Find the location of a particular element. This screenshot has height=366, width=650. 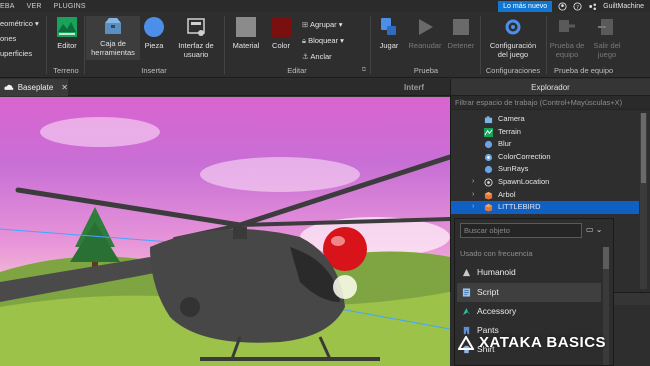

collaborate-icon is located at coordinates (592, 6).